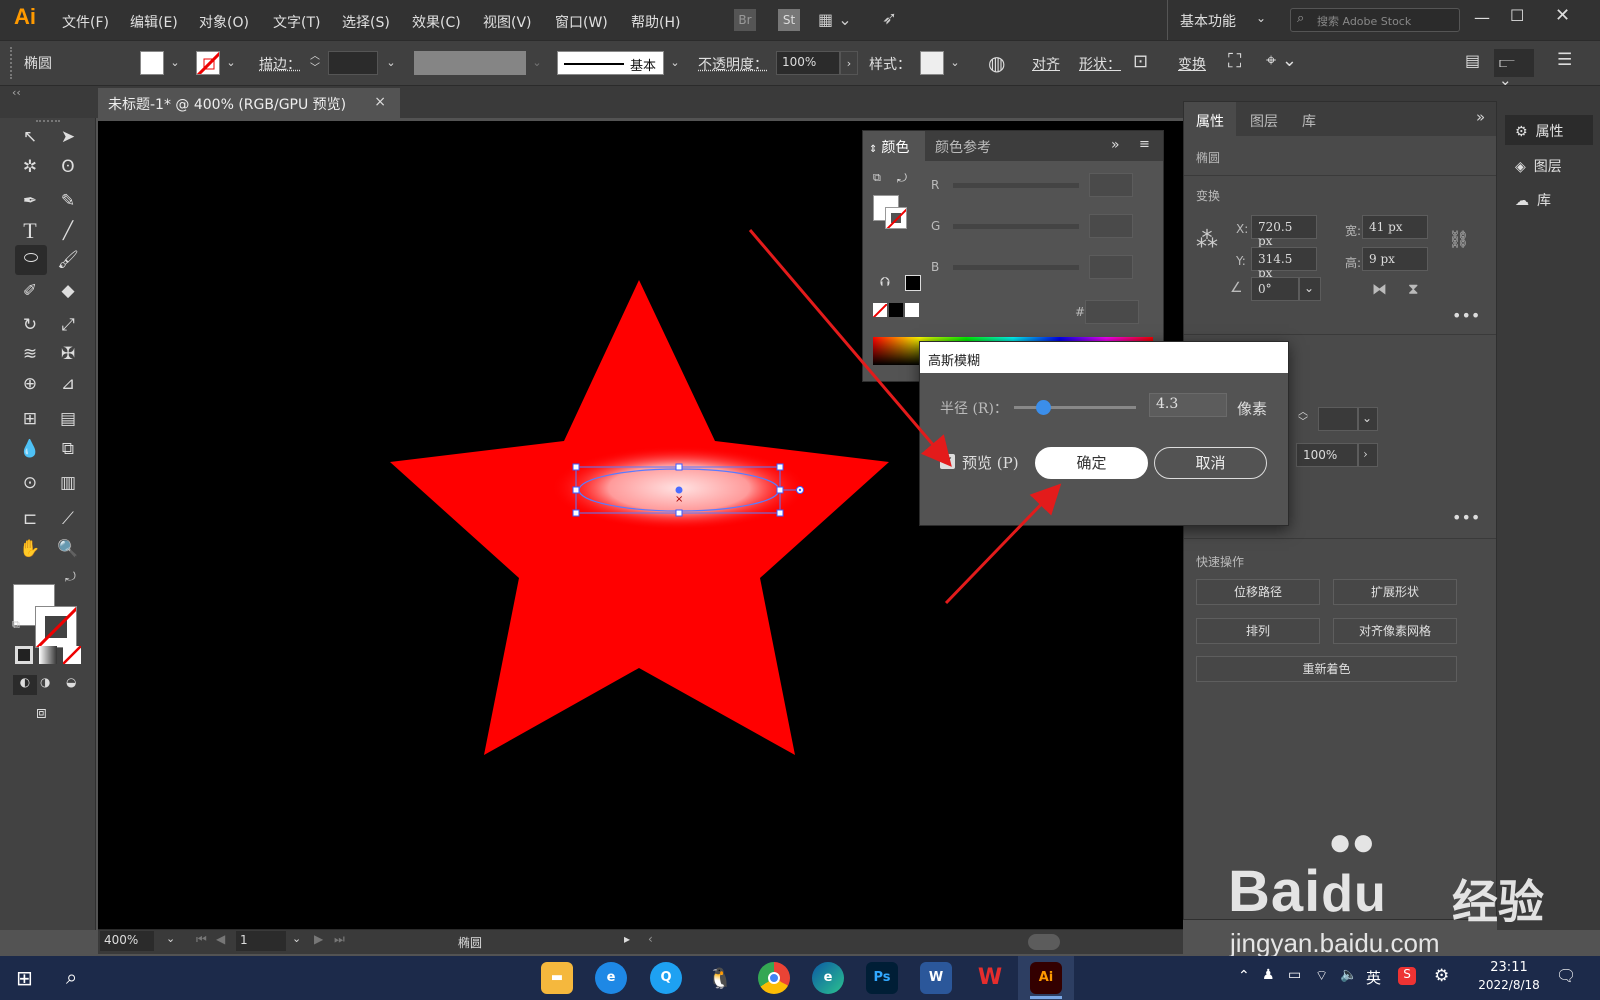  I want to click on stroke-color-chip, so click(896, 218).